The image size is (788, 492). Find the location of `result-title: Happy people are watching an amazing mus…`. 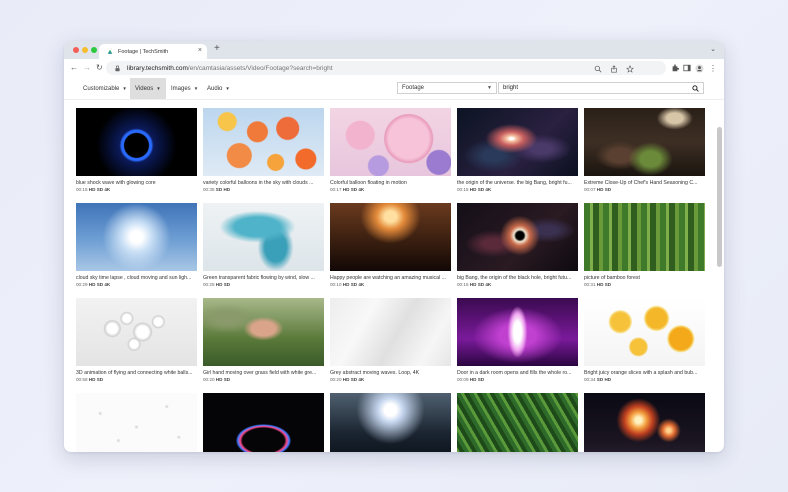

result-title: Happy people are watching an amazing mus… is located at coordinates (390, 278).